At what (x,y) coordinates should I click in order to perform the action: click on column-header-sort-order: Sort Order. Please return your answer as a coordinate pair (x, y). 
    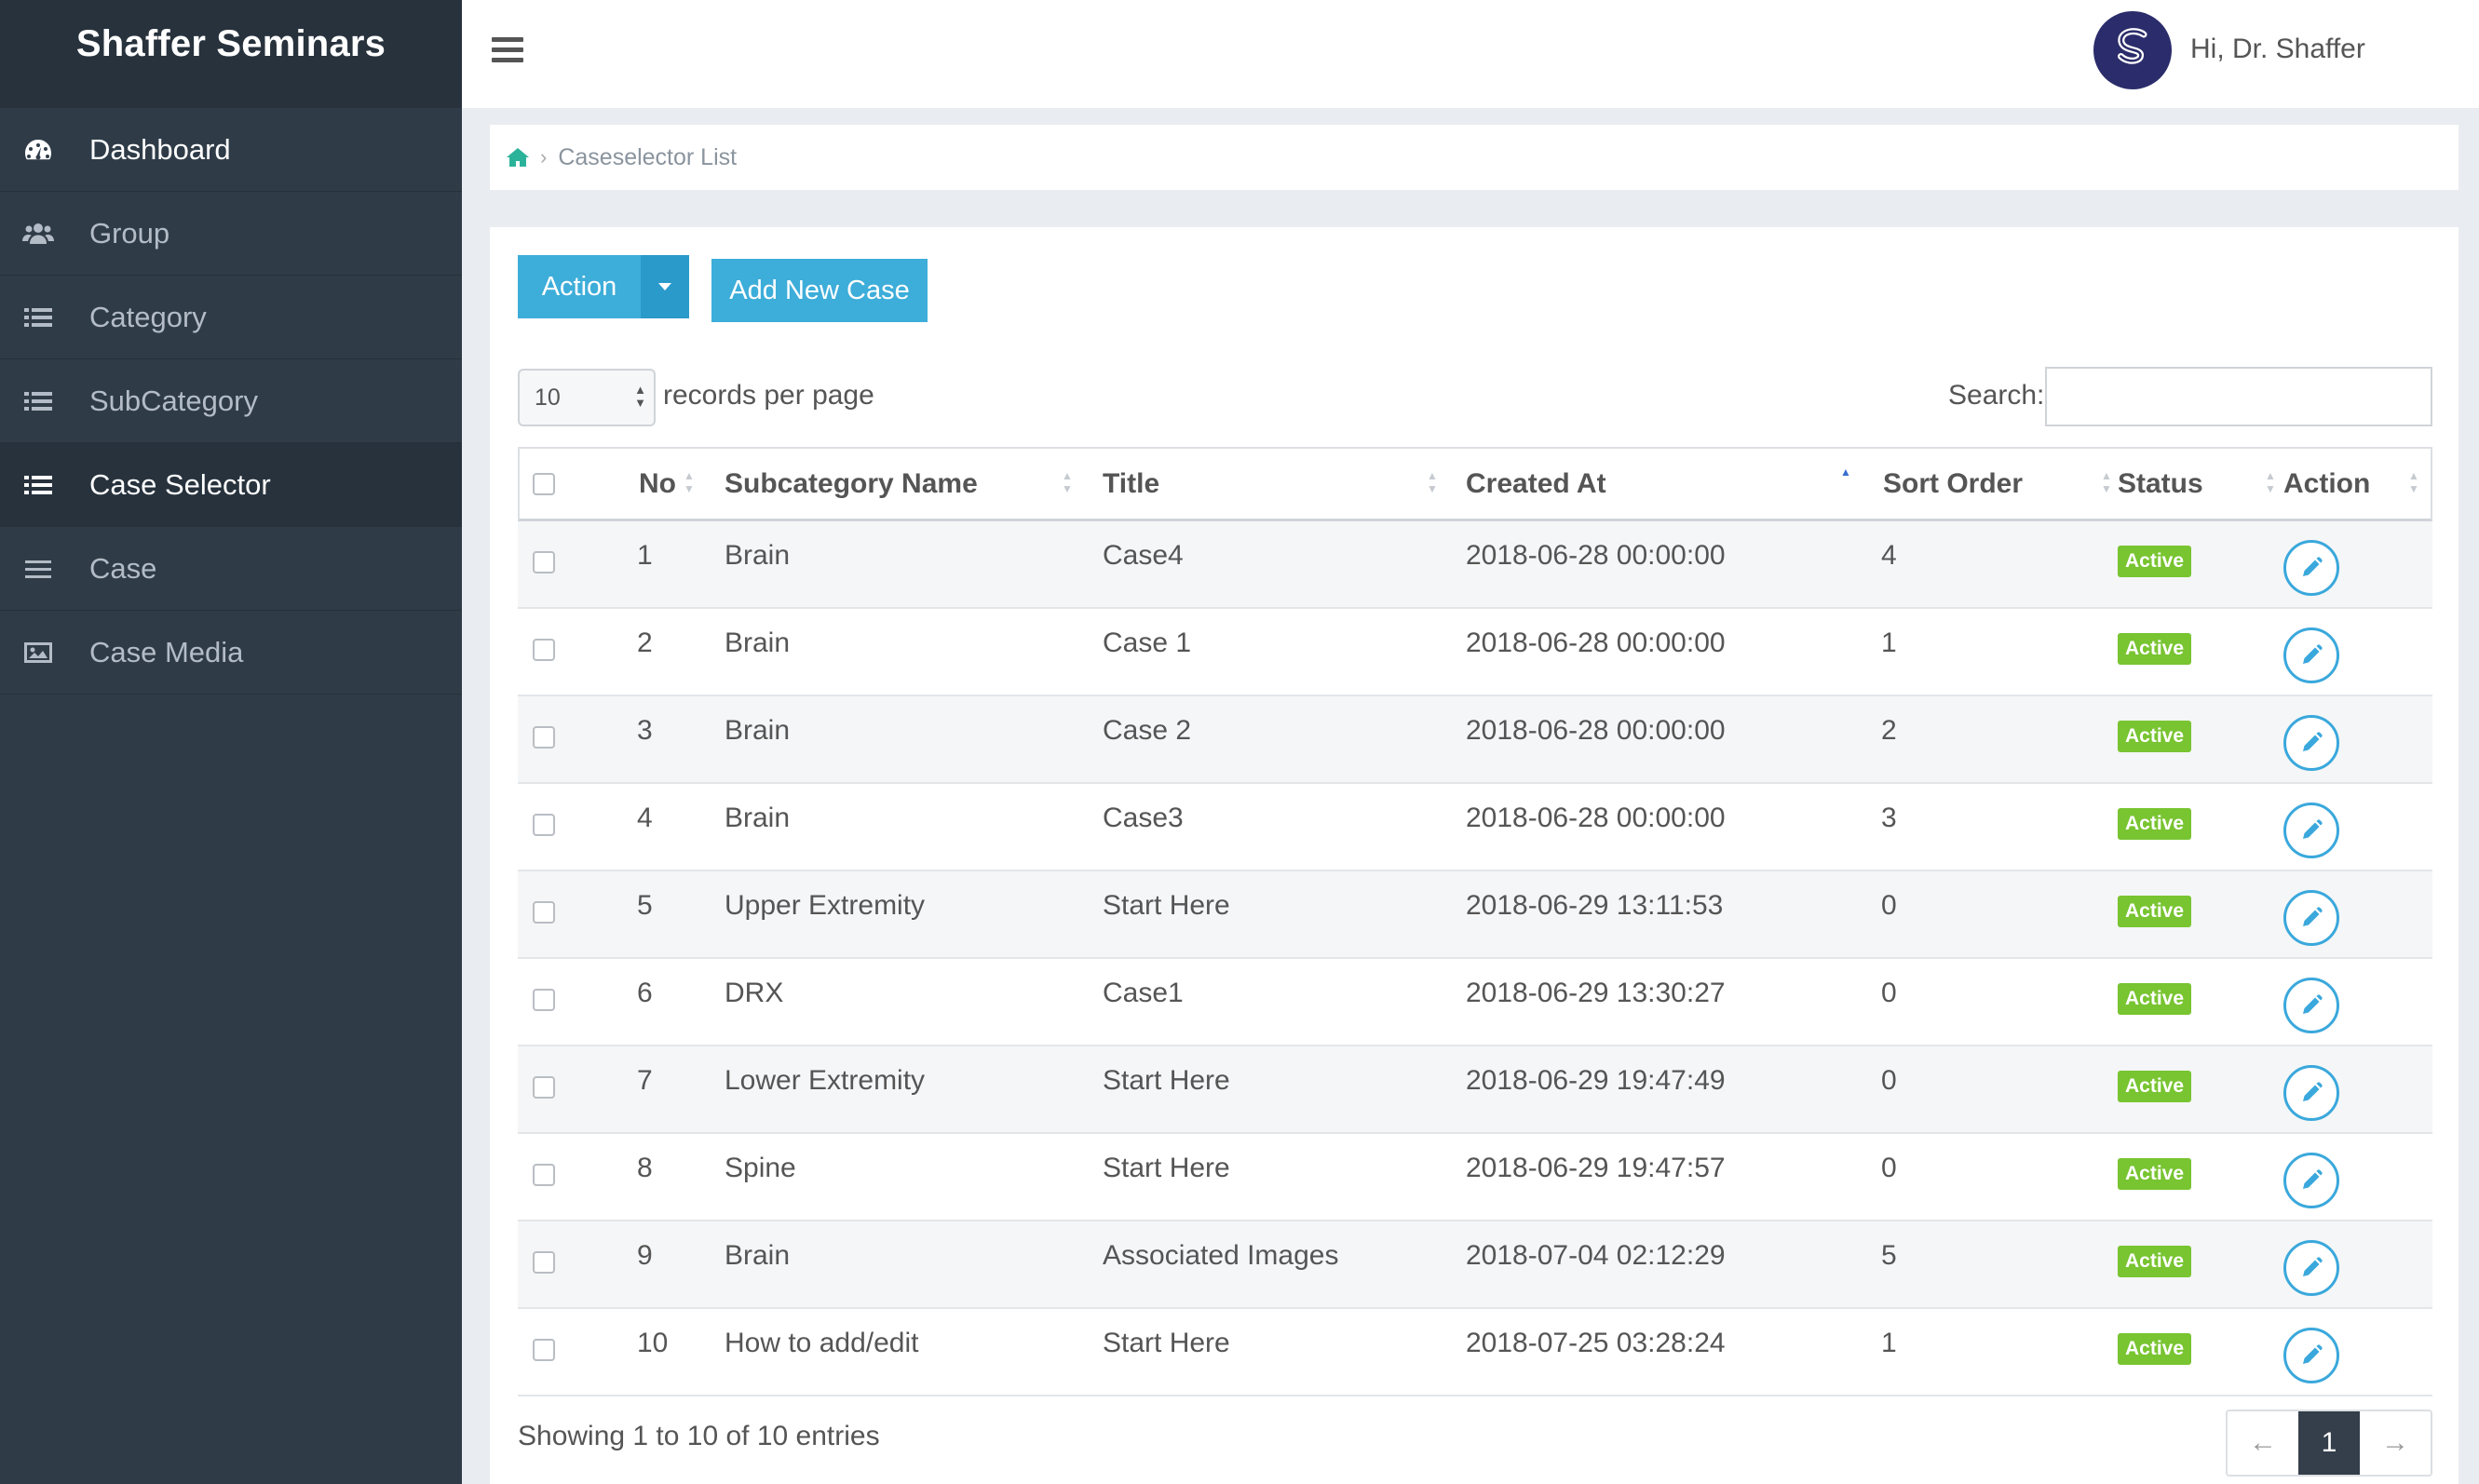
    Looking at the image, I should click on (1953, 484).